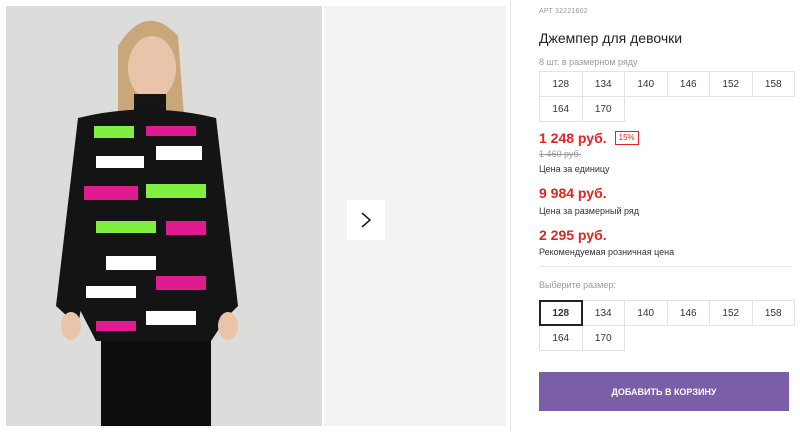 This screenshot has height=432, width=800. I want to click on row-price: 9 984 руб., so click(573, 193).